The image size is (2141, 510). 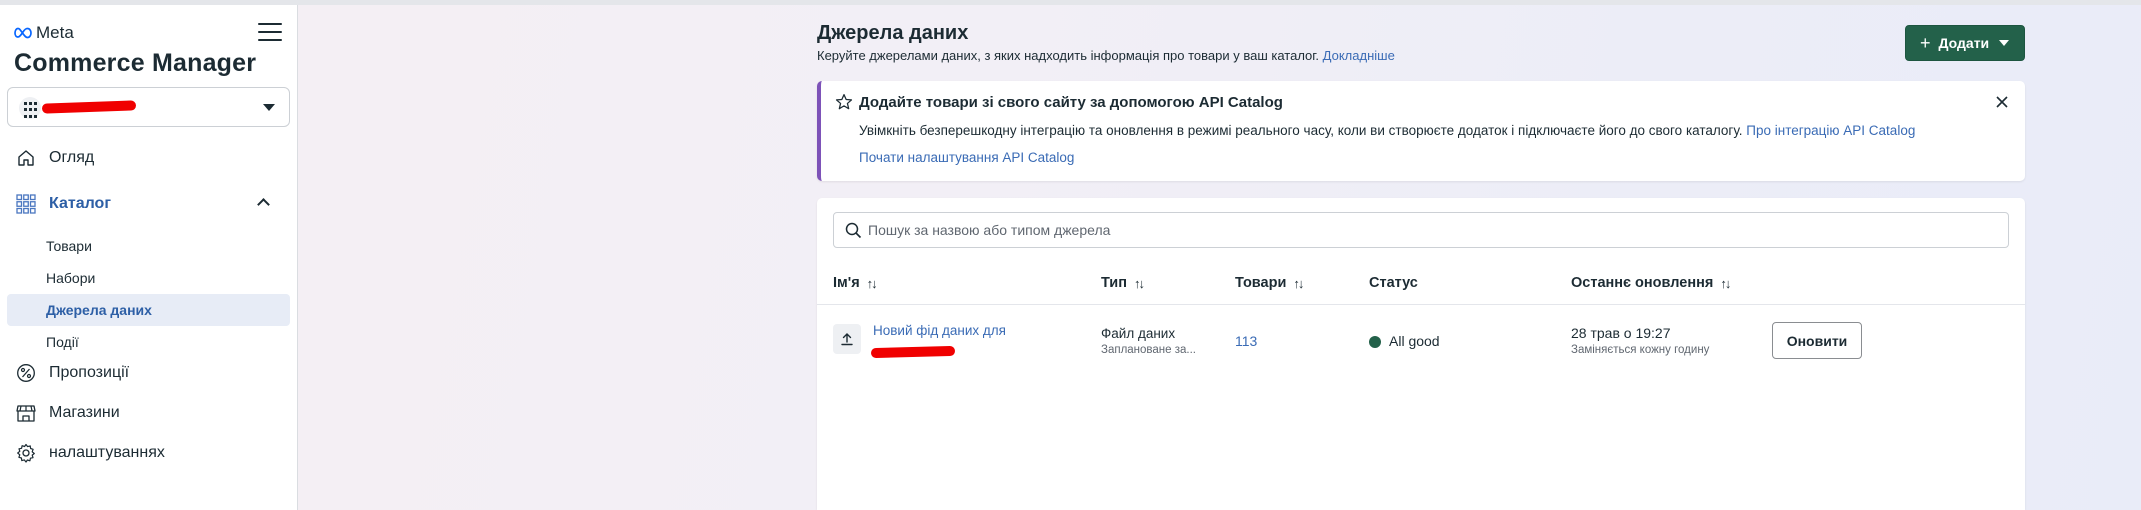 What do you see at coordinates (89, 107) in the screenshot?
I see `redacted-account-name` at bounding box center [89, 107].